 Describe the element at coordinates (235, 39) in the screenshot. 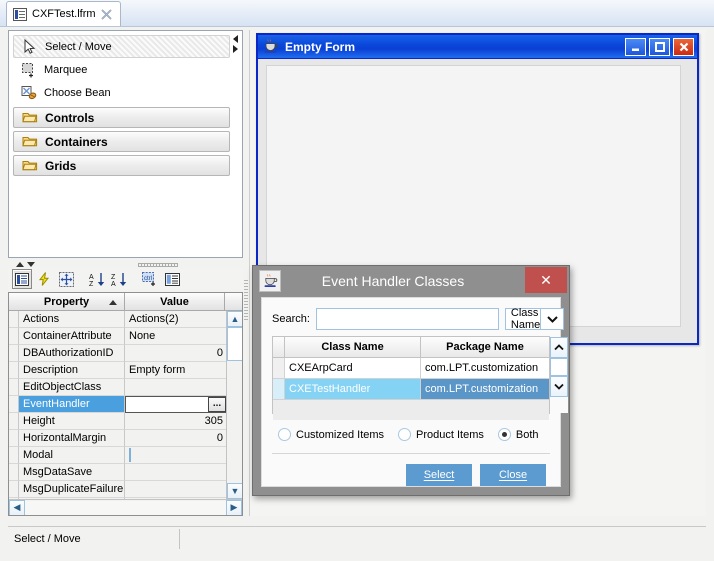

I see `scroll-left-icon` at that location.